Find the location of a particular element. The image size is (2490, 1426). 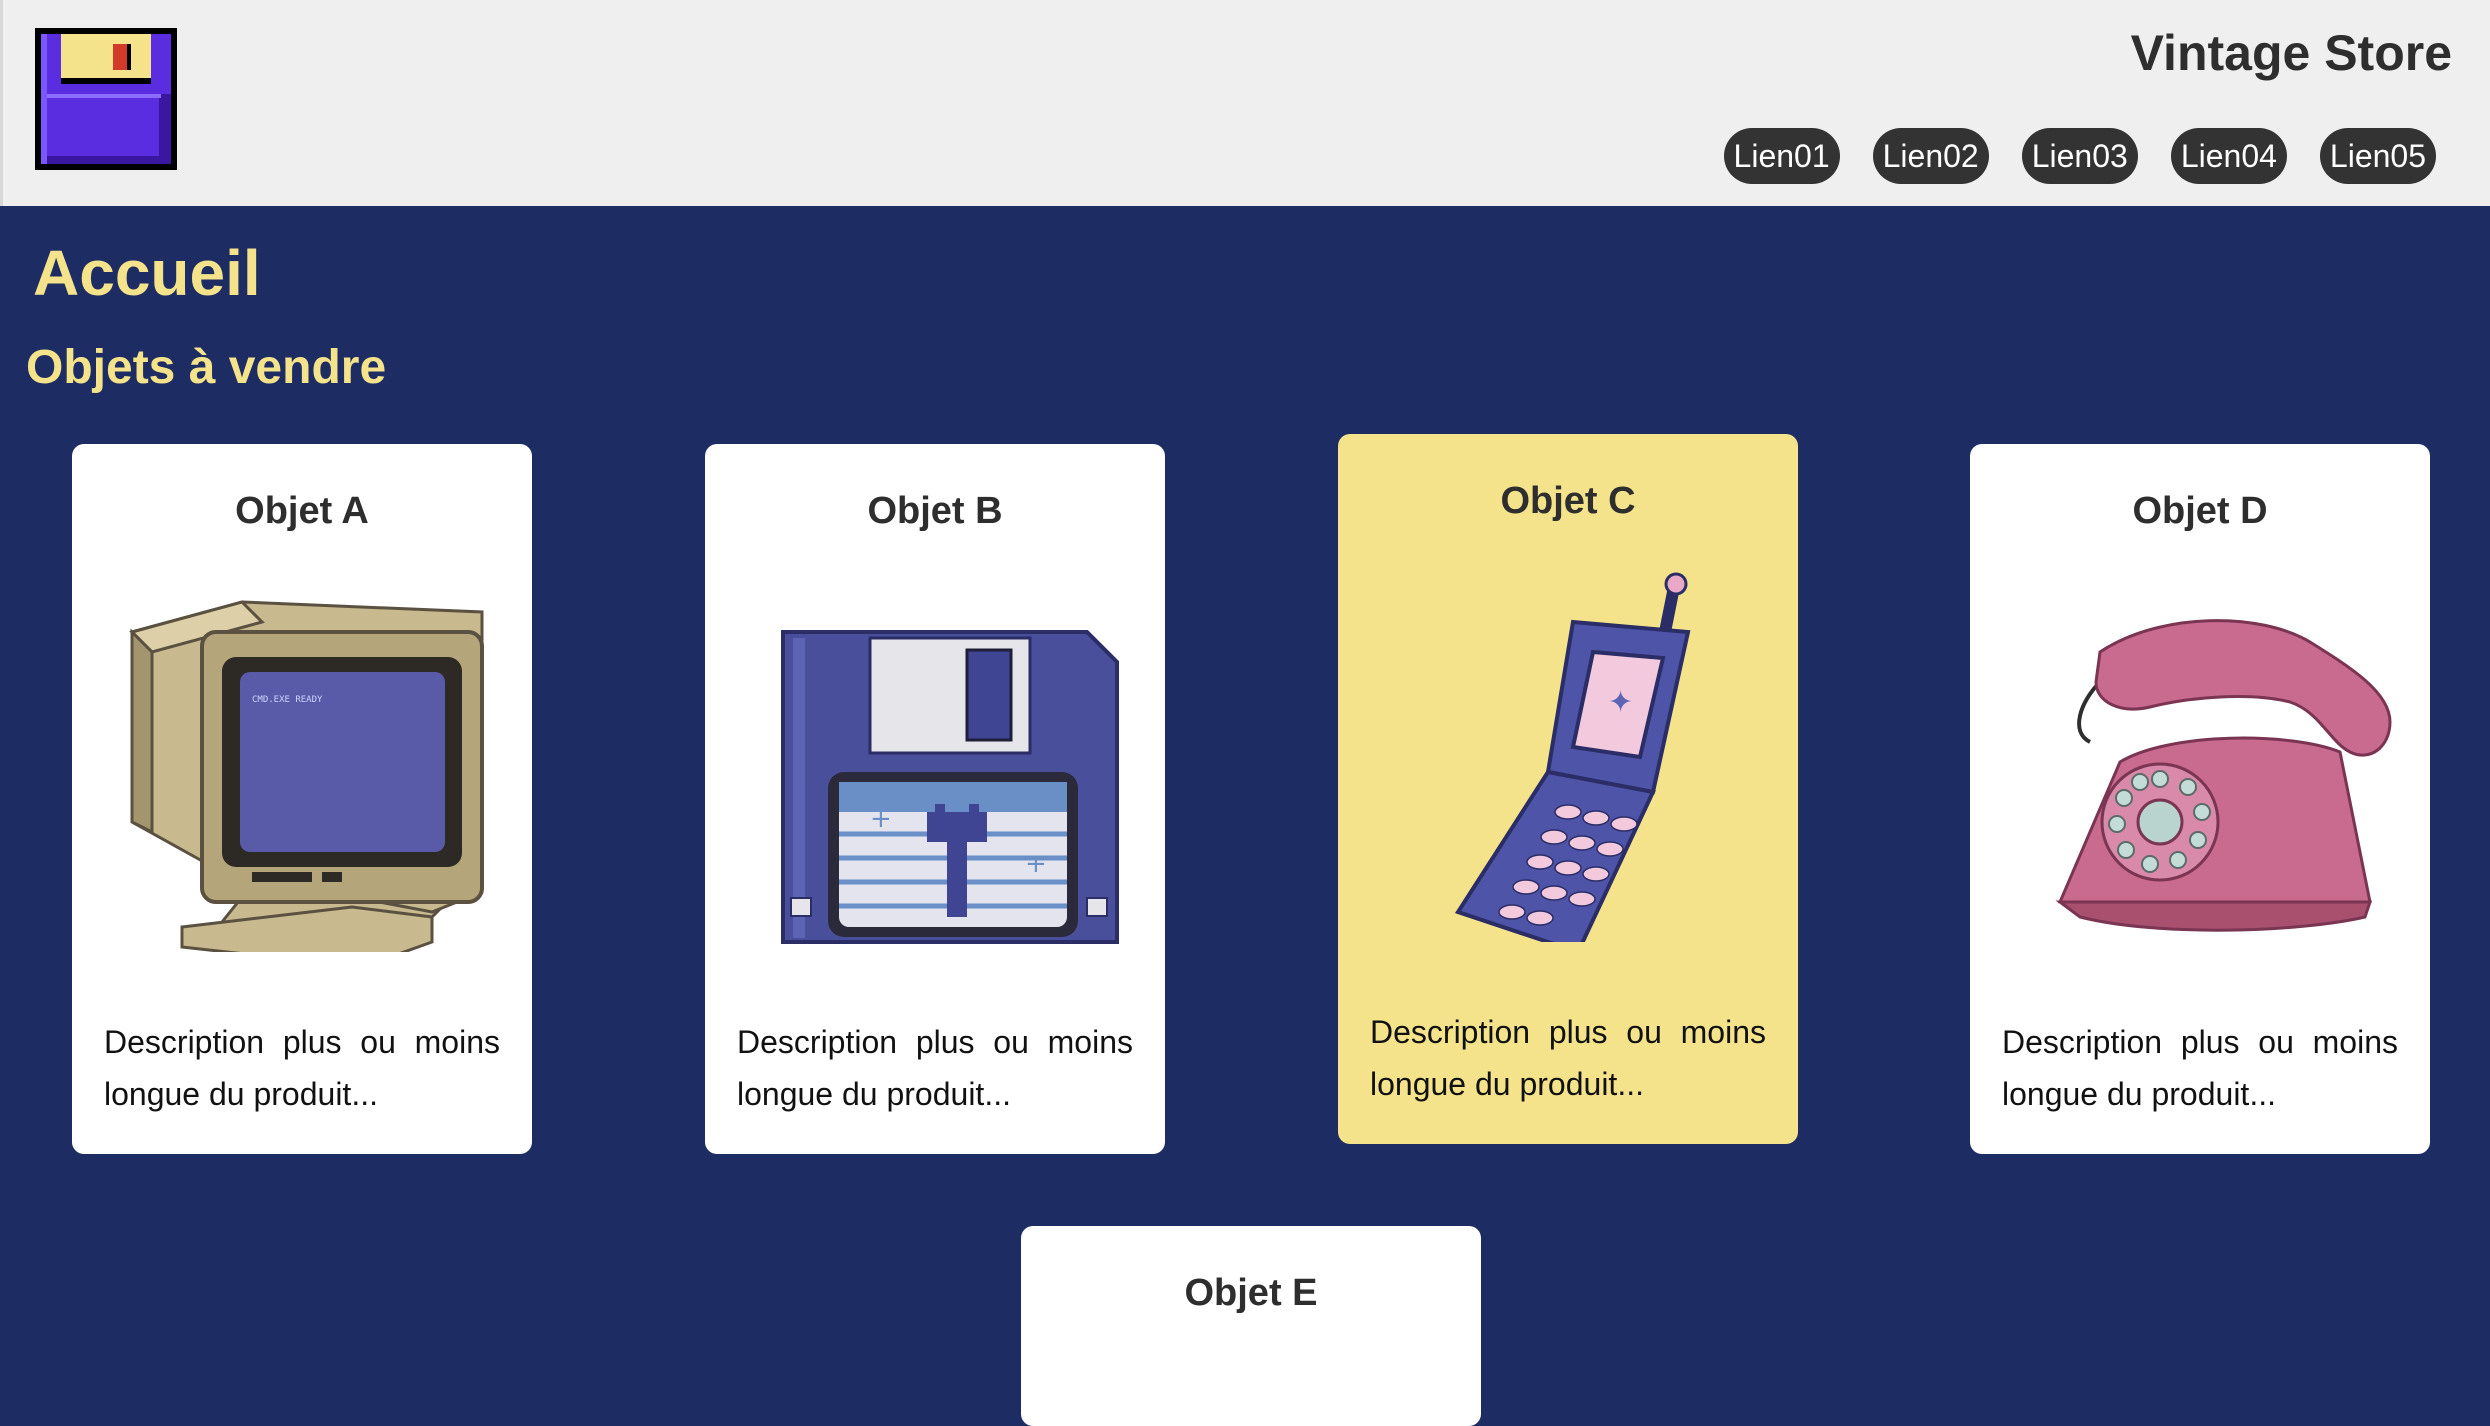

floppy-disk-icon is located at coordinates (106, 99).